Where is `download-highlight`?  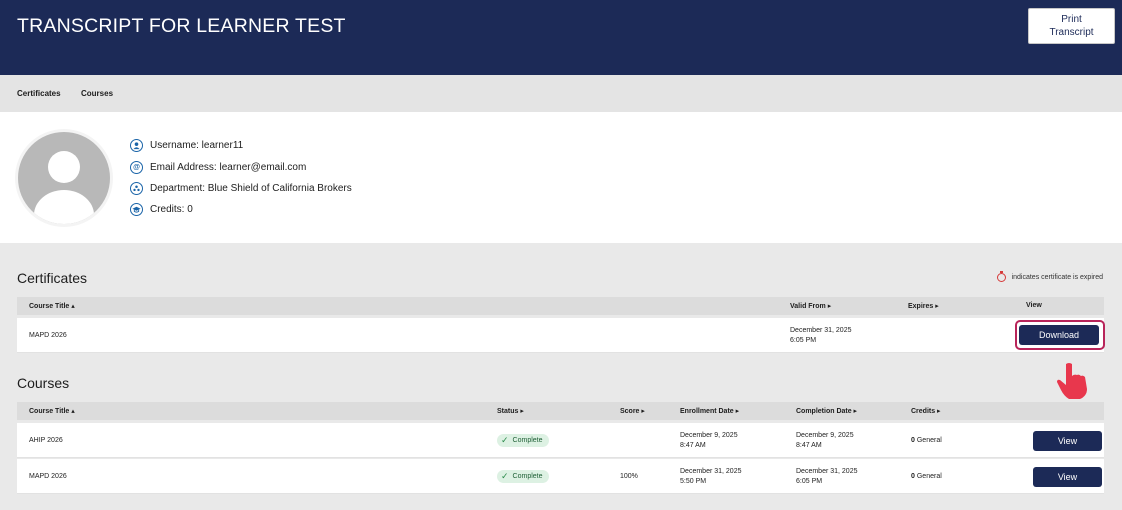
download-highlight is located at coordinates (1060, 335).